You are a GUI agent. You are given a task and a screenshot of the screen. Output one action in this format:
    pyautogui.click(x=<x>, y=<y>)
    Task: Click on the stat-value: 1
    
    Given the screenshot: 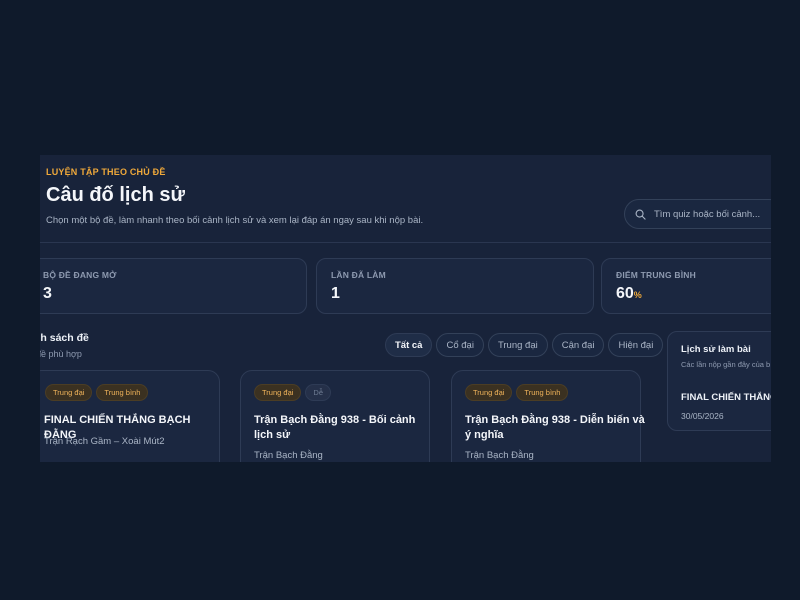 What is the action you would take?
    pyautogui.click(x=335, y=293)
    